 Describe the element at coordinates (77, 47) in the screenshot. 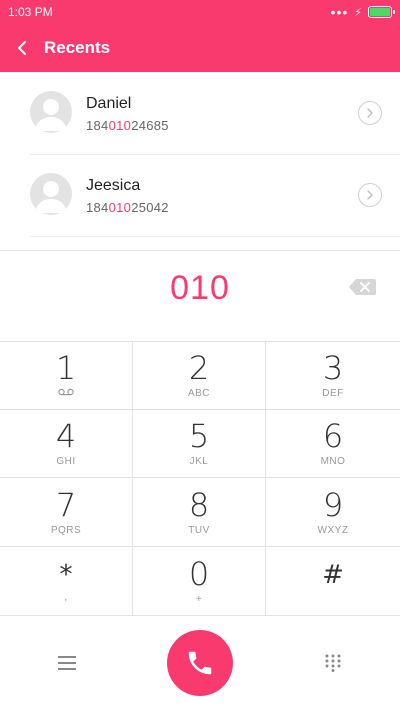

I see `page-title: Recents` at that location.